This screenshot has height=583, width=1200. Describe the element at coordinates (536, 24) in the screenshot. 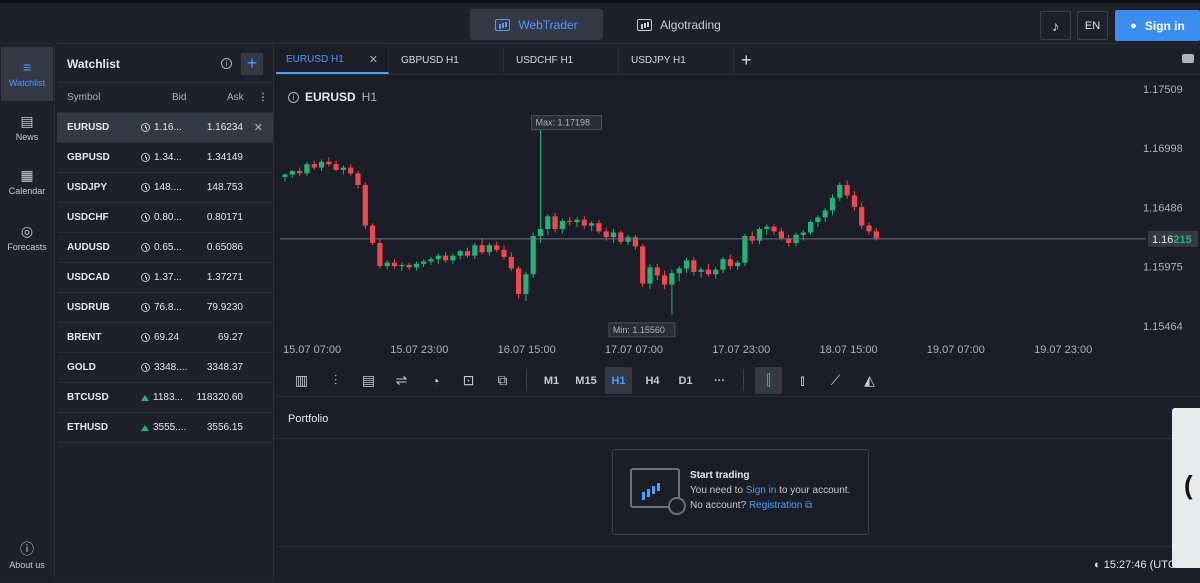

I see `webtrader-tab: WebTrader` at that location.